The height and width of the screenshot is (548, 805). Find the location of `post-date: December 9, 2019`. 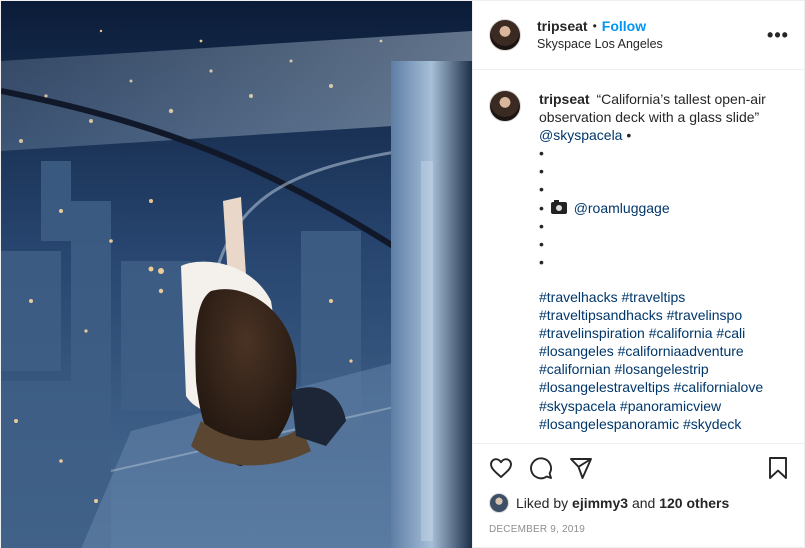

post-date: December 9, 2019 is located at coordinates (639, 529).